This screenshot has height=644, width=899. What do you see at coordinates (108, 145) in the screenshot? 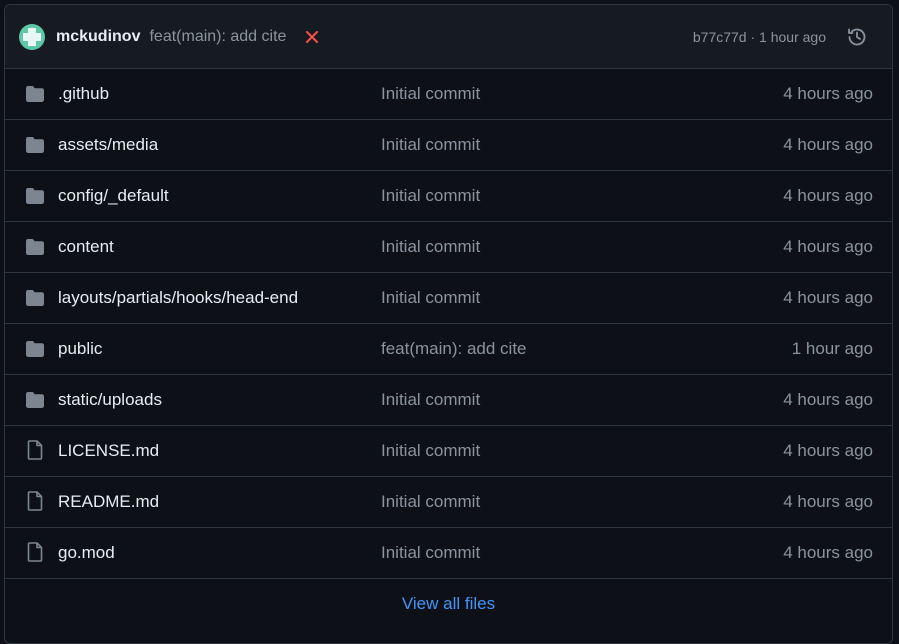
I see `file-name-link: assets/media` at bounding box center [108, 145].